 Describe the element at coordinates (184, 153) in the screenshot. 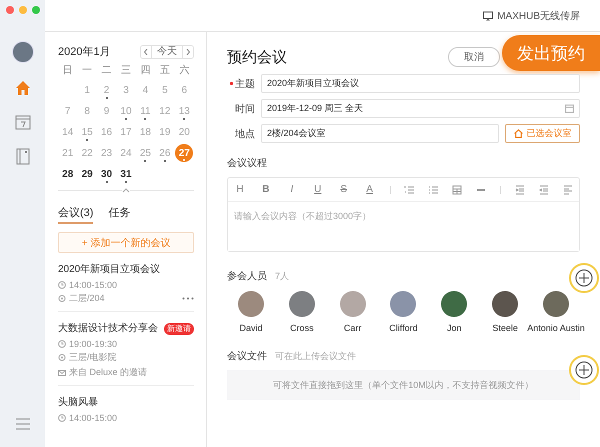

I see `calendar-day: 27` at that location.